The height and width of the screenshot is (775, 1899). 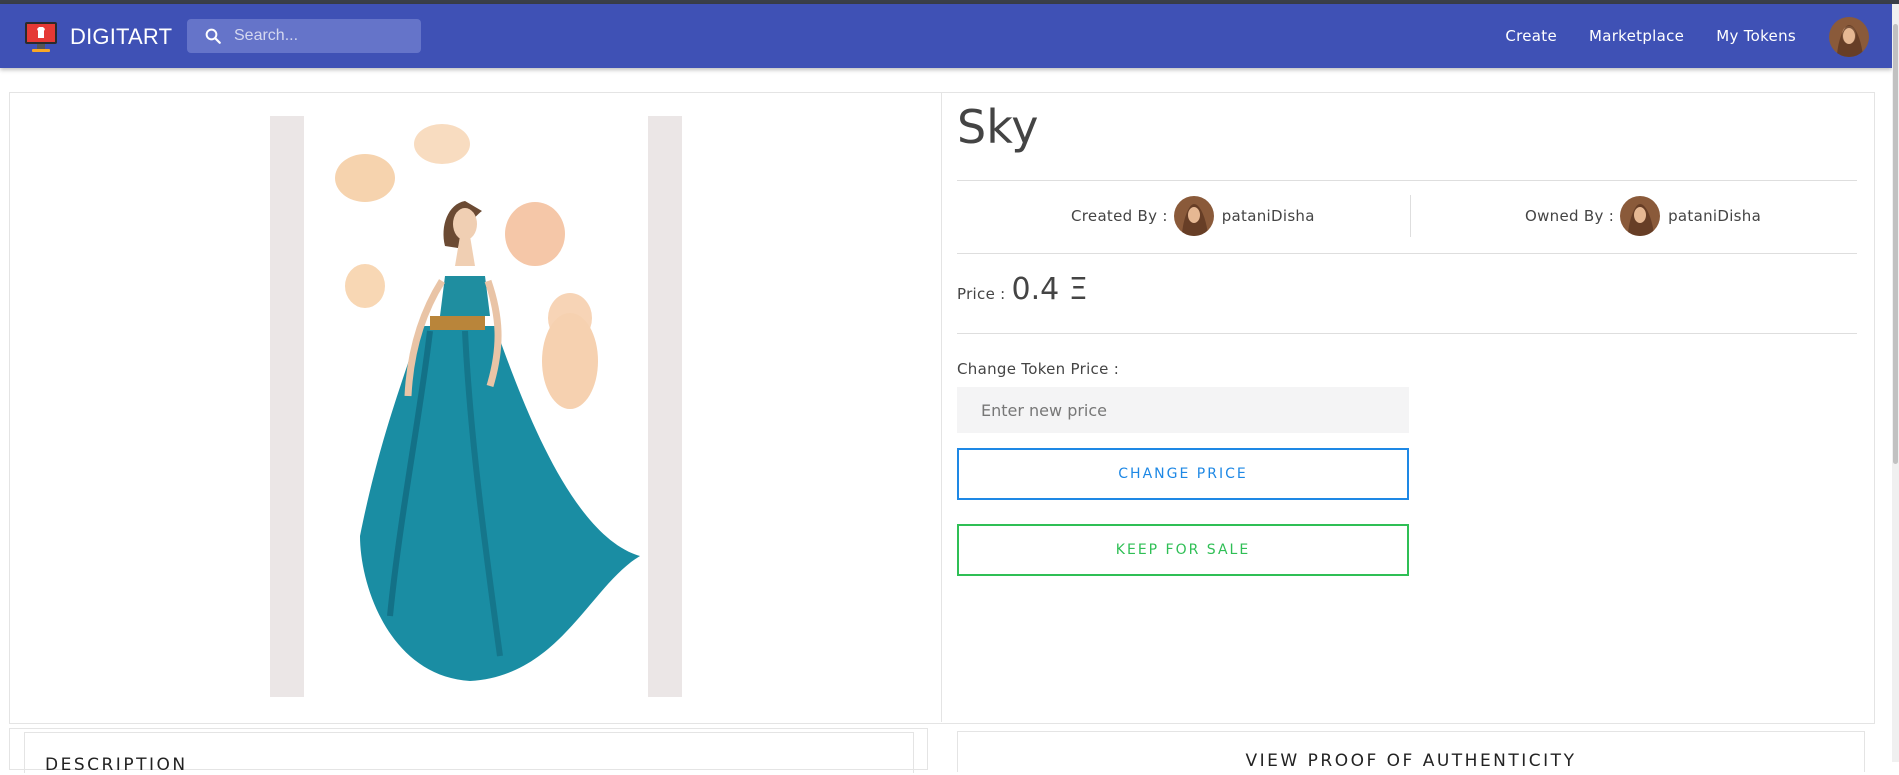 What do you see at coordinates (1410, 216) in the screenshot?
I see `ownership-separator` at bounding box center [1410, 216].